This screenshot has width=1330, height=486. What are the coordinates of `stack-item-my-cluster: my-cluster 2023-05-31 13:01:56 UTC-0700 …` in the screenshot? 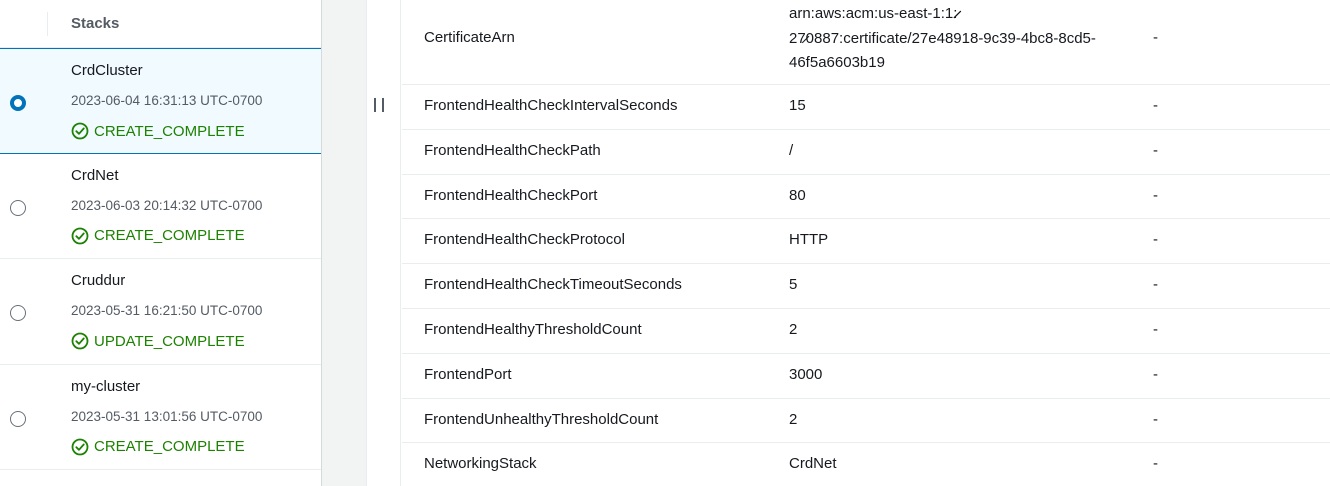 It's located at (160, 417).